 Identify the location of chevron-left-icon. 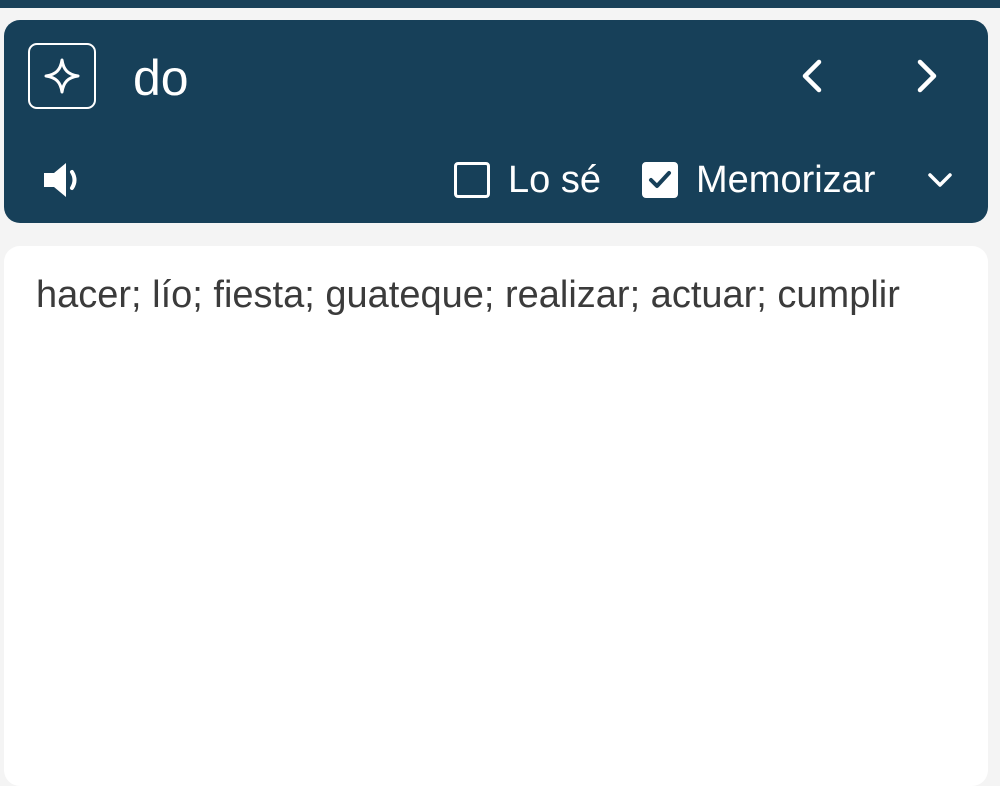
(812, 76).